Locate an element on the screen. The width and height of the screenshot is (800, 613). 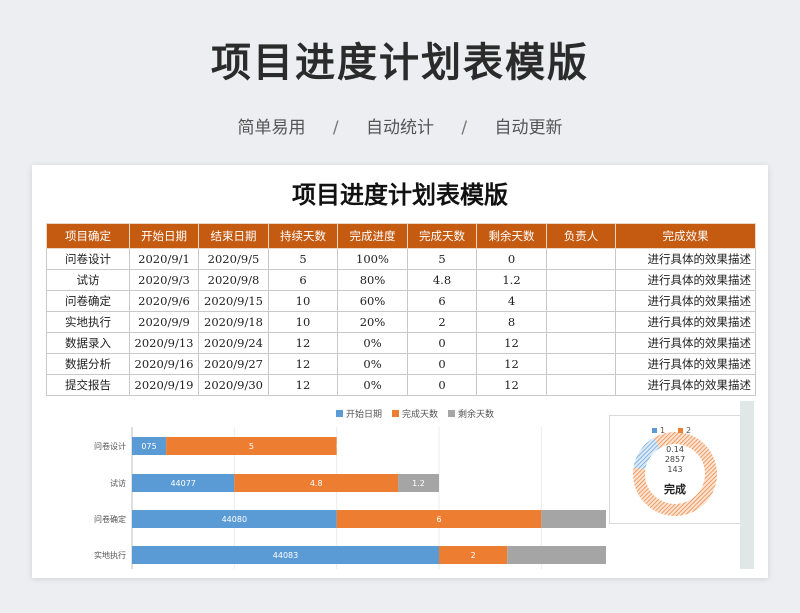
table-row: 问卷确定 2020/9/6 2020/9/15 10 60% 6 4 进行具体的效果描述 is located at coordinates (401, 301).